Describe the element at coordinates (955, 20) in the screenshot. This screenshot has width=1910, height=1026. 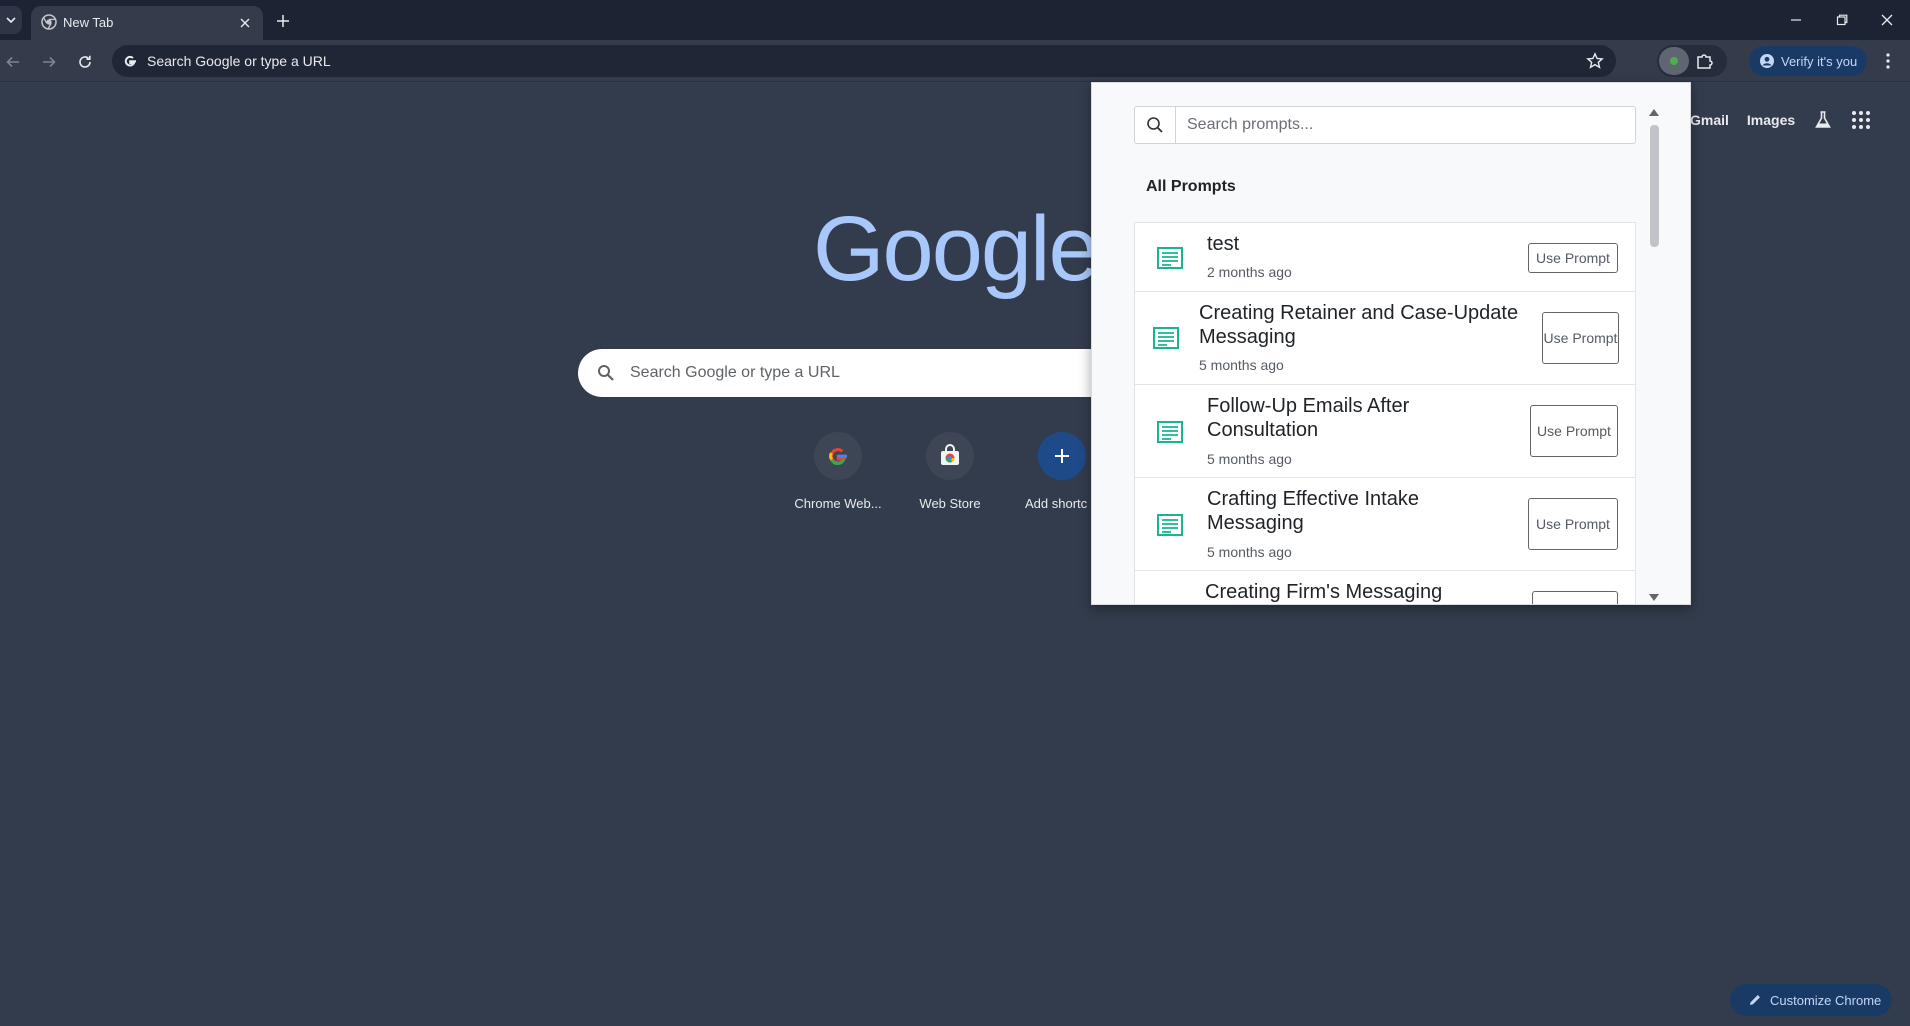
I see `tab-strip: New Tab` at that location.